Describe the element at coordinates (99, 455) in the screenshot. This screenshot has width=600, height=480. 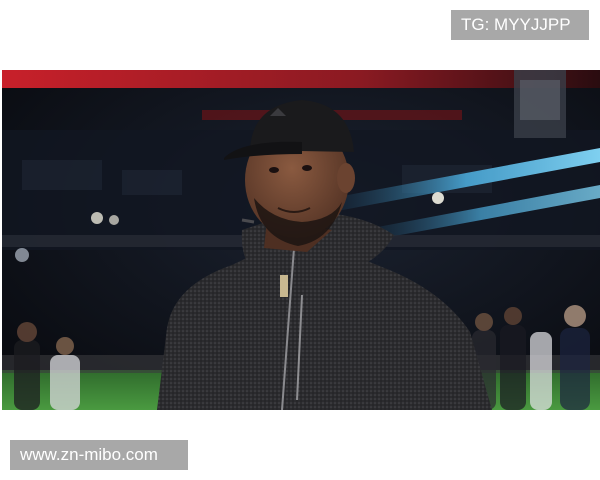
I see `watermark-bottom-label: www.zn-mibo.com` at that location.